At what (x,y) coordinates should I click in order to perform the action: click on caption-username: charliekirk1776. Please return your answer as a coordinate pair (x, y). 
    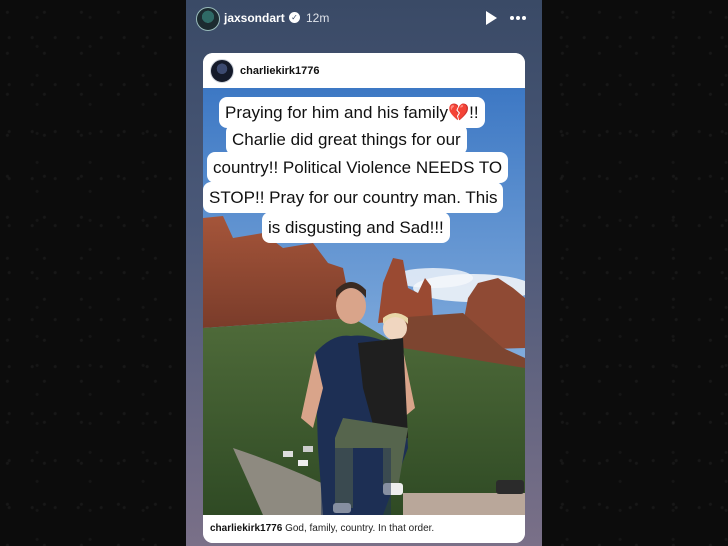
    Looking at the image, I should click on (246, 528).